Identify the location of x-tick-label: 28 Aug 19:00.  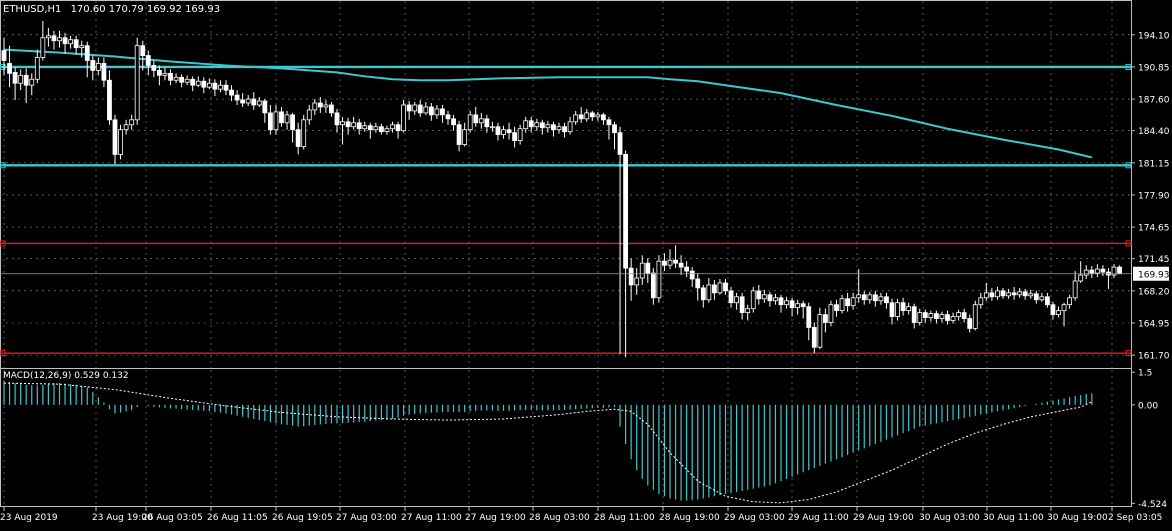
(689, 518).